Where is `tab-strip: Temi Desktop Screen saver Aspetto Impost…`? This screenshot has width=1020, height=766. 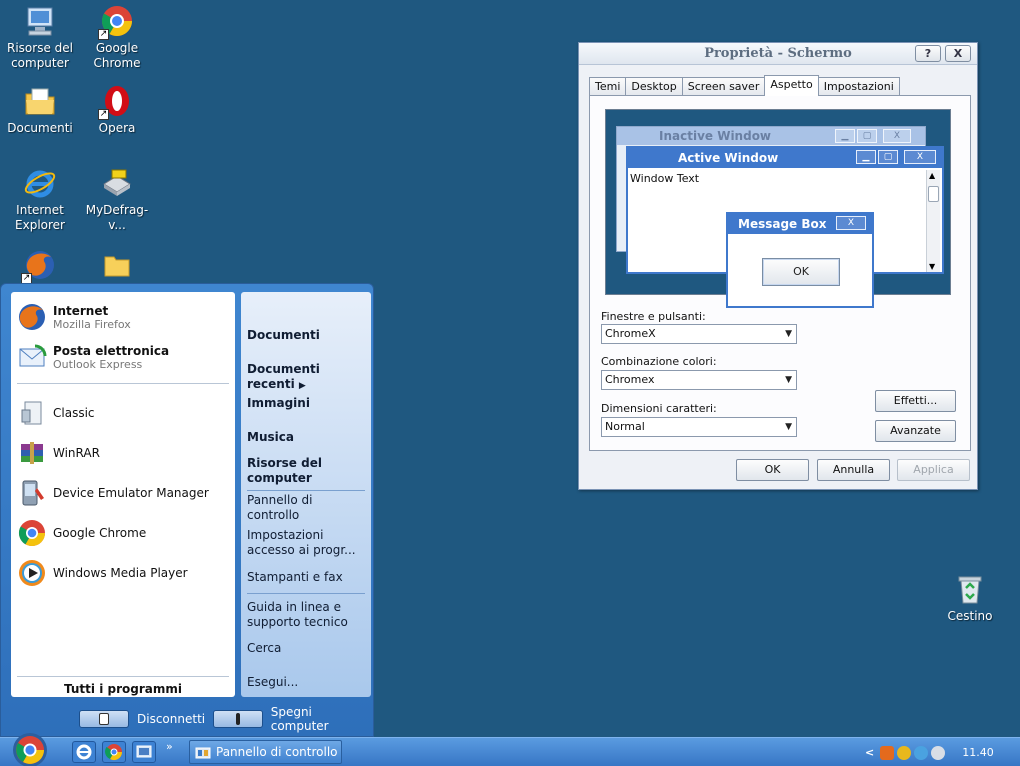
tab-strip: Temi Desktop Screen saver Aspetto Impost… is located at coordinates (744, 85).